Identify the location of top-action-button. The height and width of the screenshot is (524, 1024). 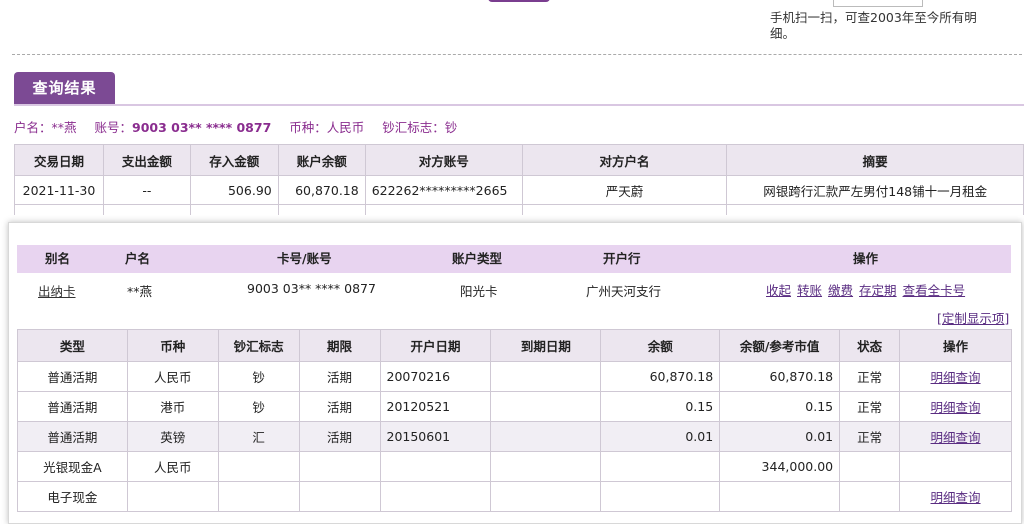
(519, 1).